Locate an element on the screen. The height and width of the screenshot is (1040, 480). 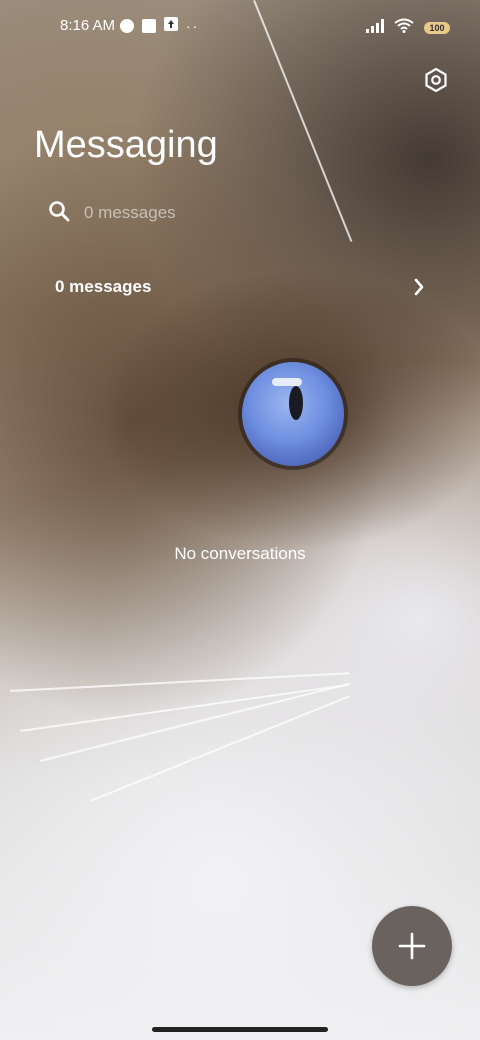
search-input is located at coordinates (254, 213).